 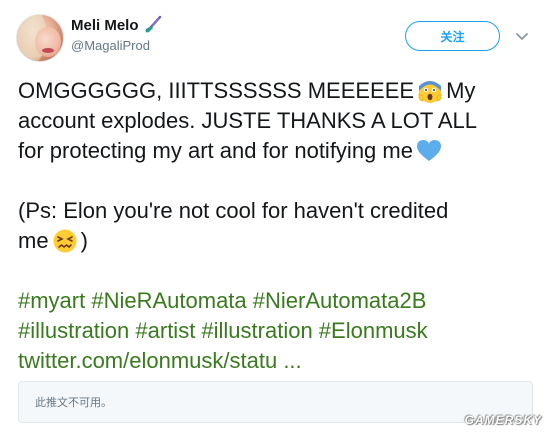 What do you see at coordinates (452, 36) in the screenshot?
I see `follow-button: 关注` at bounding box center [452, 36].